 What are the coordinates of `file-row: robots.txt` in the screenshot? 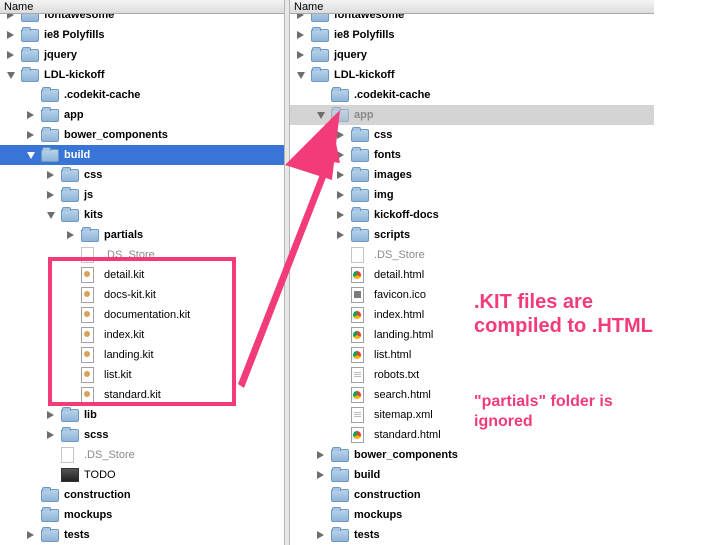 It's located at (472, 375).